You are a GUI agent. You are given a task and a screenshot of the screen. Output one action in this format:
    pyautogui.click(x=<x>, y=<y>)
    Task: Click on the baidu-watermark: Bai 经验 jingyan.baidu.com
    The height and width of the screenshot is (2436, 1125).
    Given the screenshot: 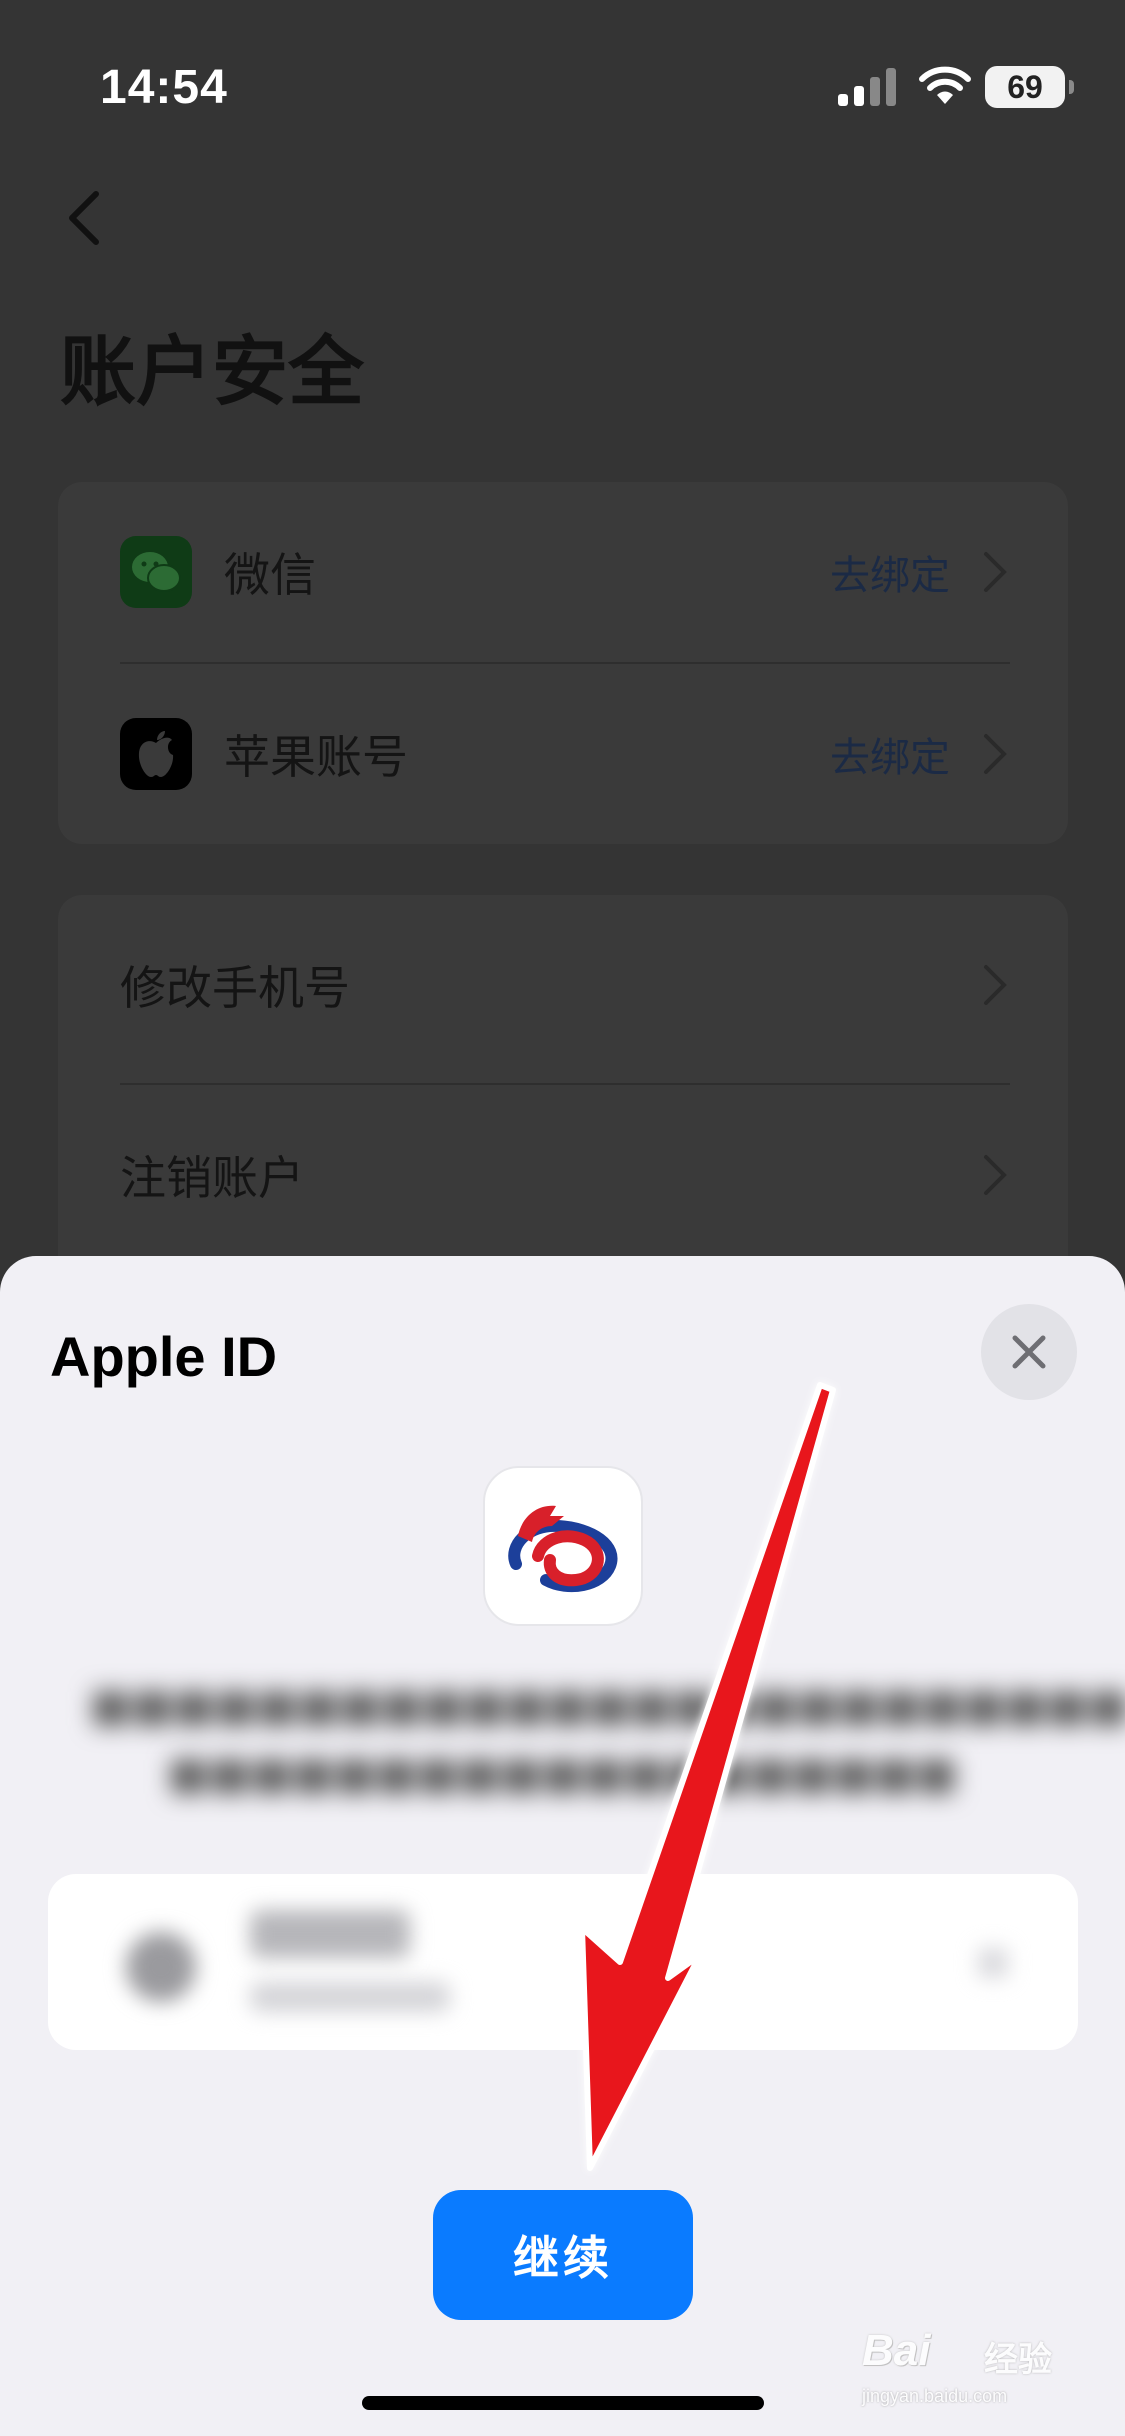 What is the action you would take?
    pyautogui.click(x=967, y=2367)
    